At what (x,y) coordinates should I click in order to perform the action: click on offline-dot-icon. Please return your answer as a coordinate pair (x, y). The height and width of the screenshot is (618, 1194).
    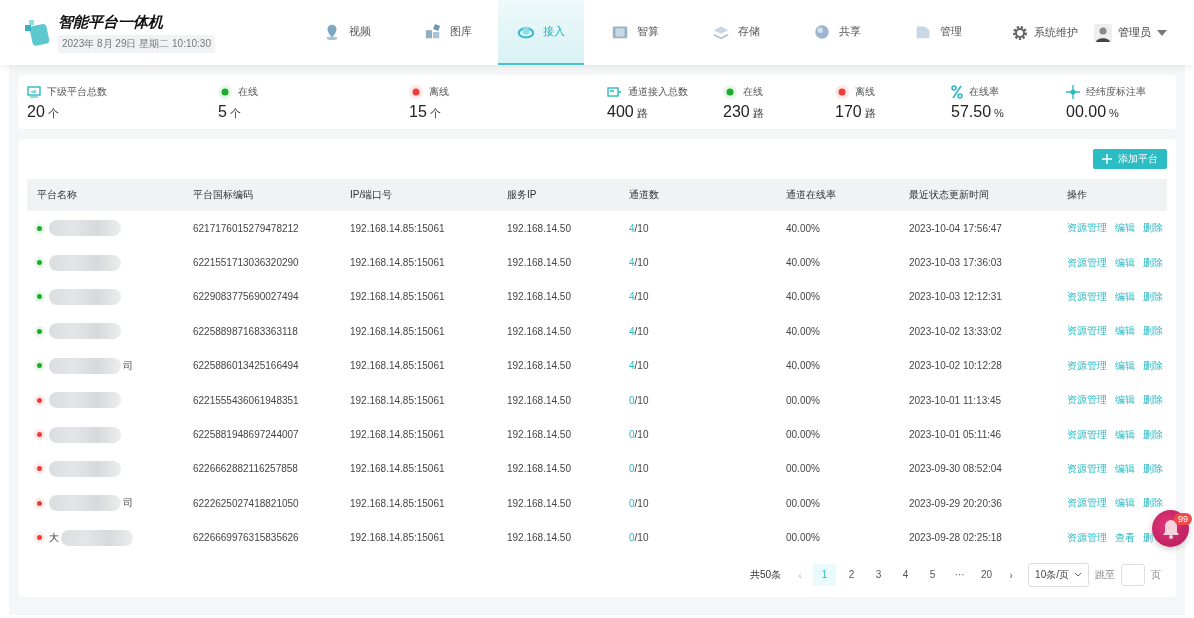
    Looking at the image, I should click on (842, 92).